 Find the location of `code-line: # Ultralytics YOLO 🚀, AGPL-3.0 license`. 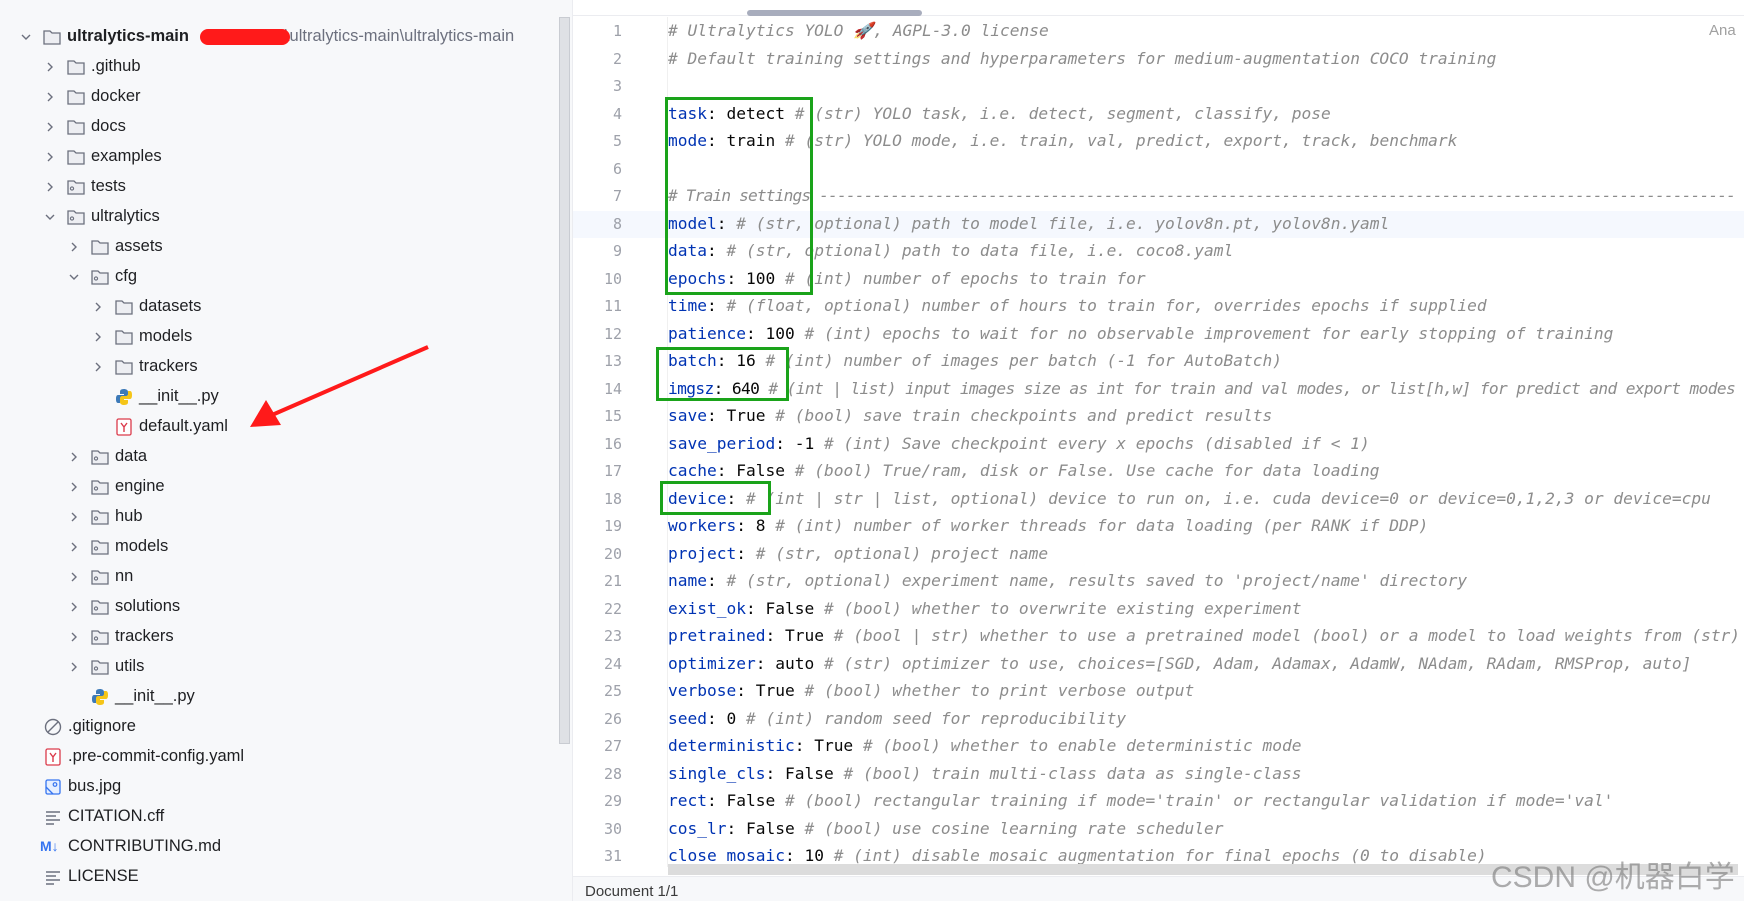

code-line: # Ultralytics YOLO 🚀, AGPL-3.0 license is located at coordinates (858, 30).